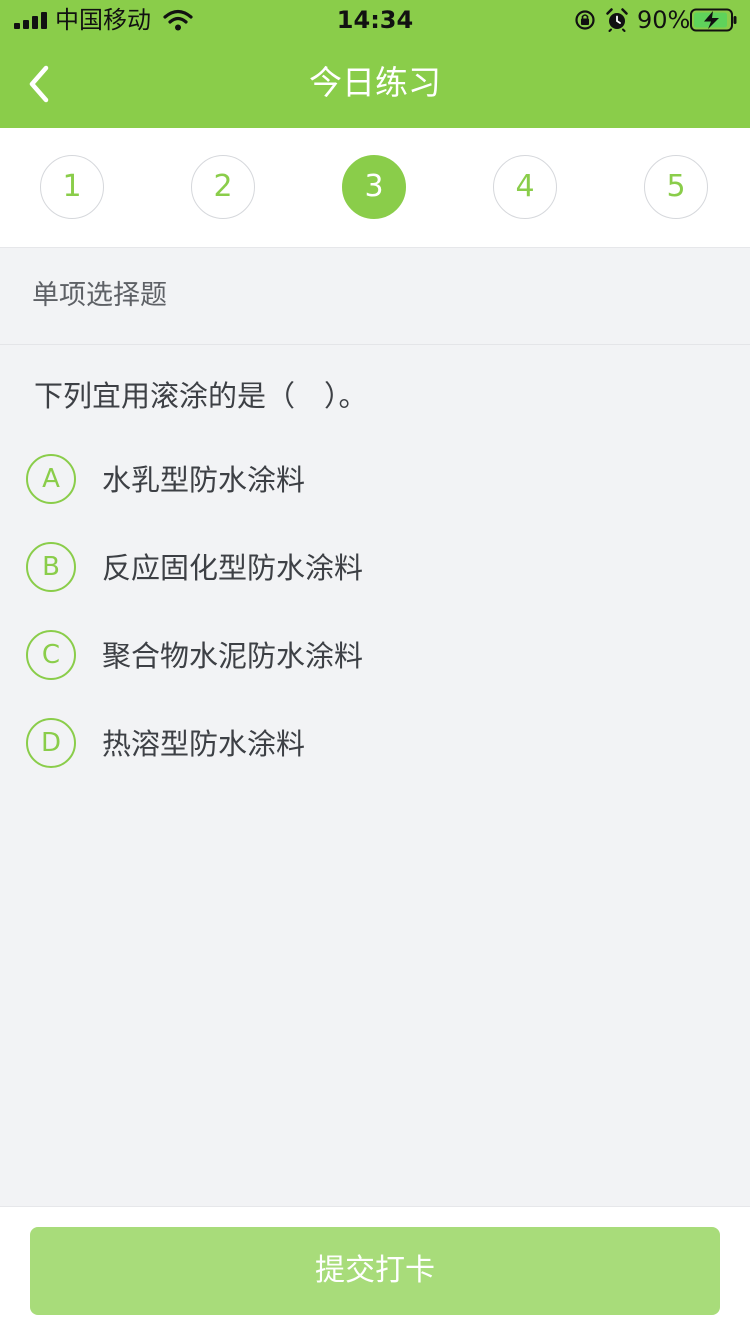 This screenshot has width=750, height=1334. What do you see at coordinates (525, 187) in the screenshot?
I see `step-4: 4` at bounding box center [525, 187].